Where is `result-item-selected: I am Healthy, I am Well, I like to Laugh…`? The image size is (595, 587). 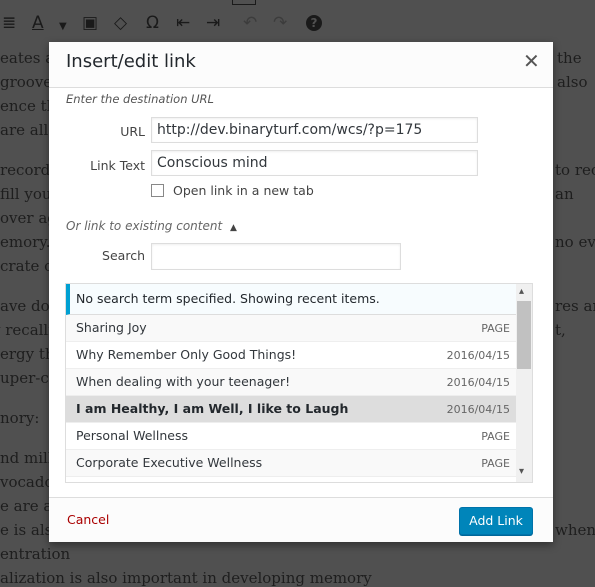 result-item-selected: I am Healthy, I am Well, I like to Laugh… is located at coordinates (291, 409).